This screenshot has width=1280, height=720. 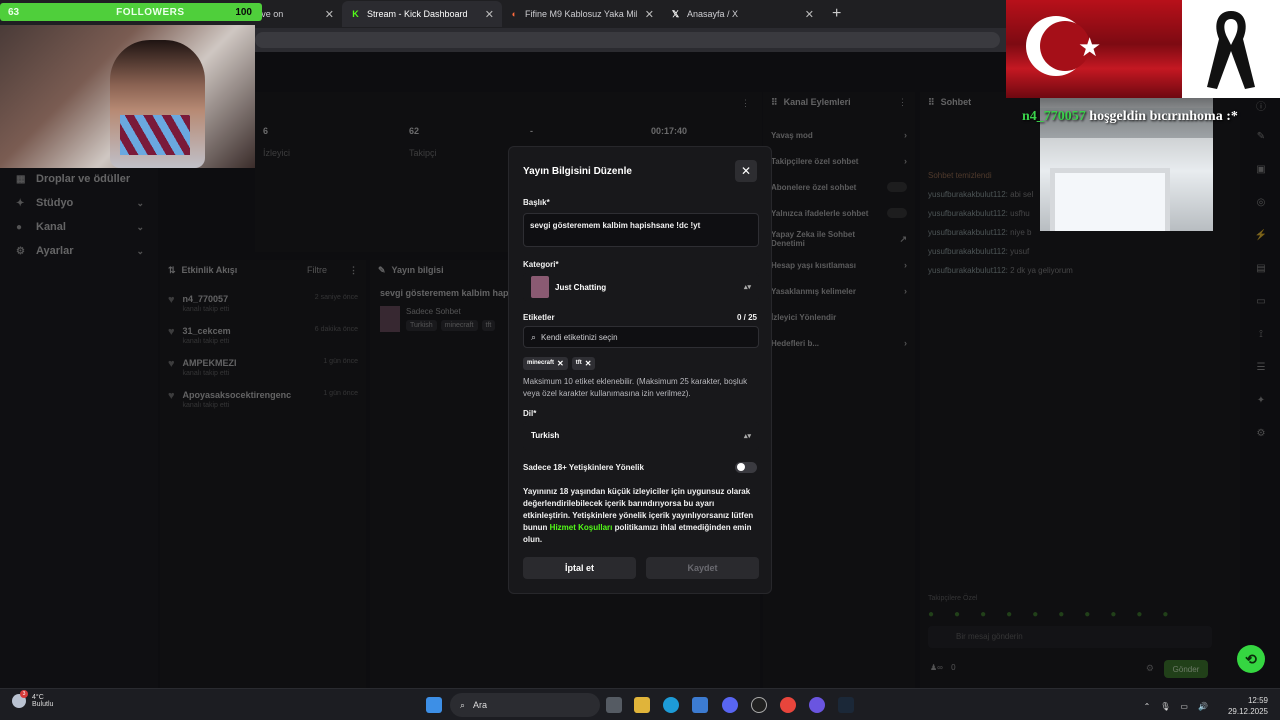 What do you see at coordinates (1070, 637) in the screenshot?
I see `chat-input: Bir mesaj gönderin` at bounding box center [1070, 637].